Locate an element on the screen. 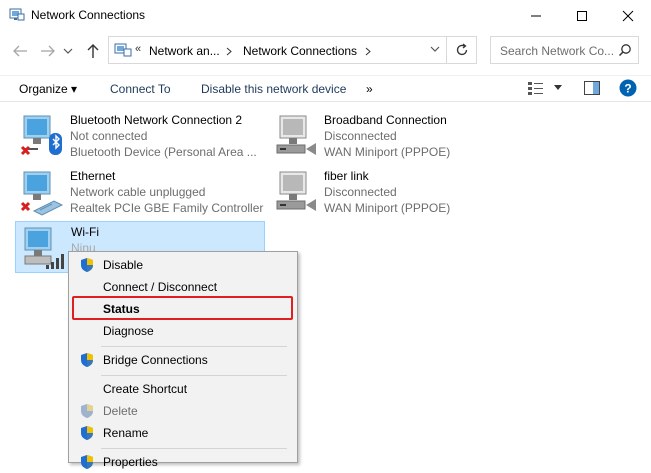 This screenshot has height=473, width=651. up-button is located at coordinates (93, 51).